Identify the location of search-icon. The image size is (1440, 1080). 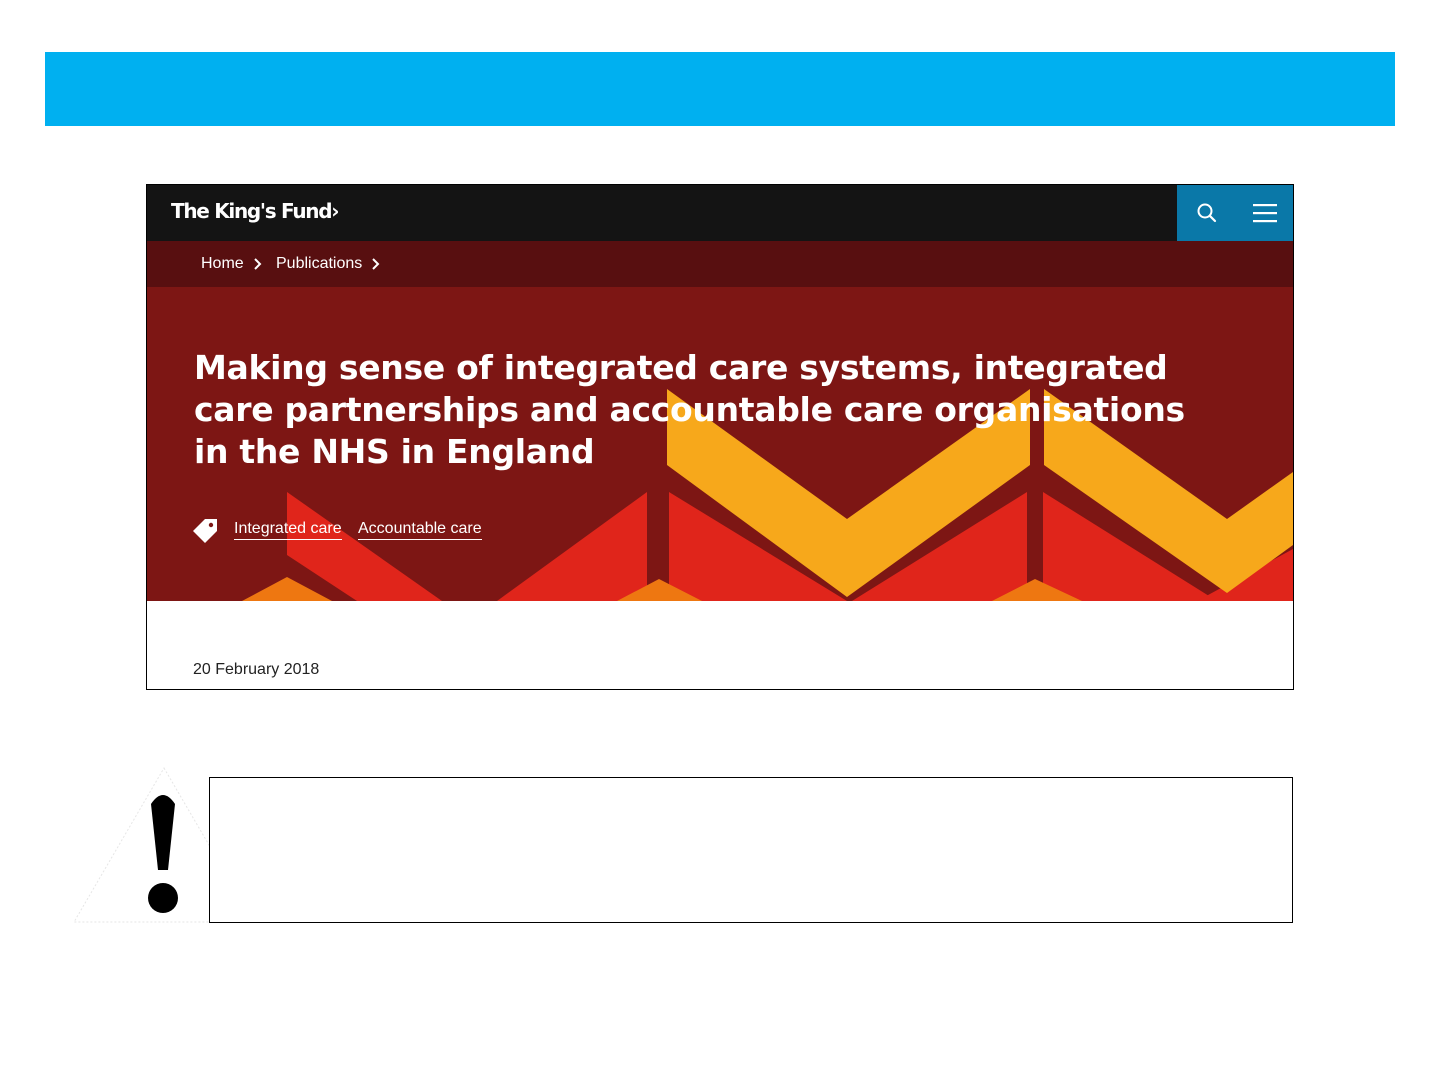
(1207, 213).